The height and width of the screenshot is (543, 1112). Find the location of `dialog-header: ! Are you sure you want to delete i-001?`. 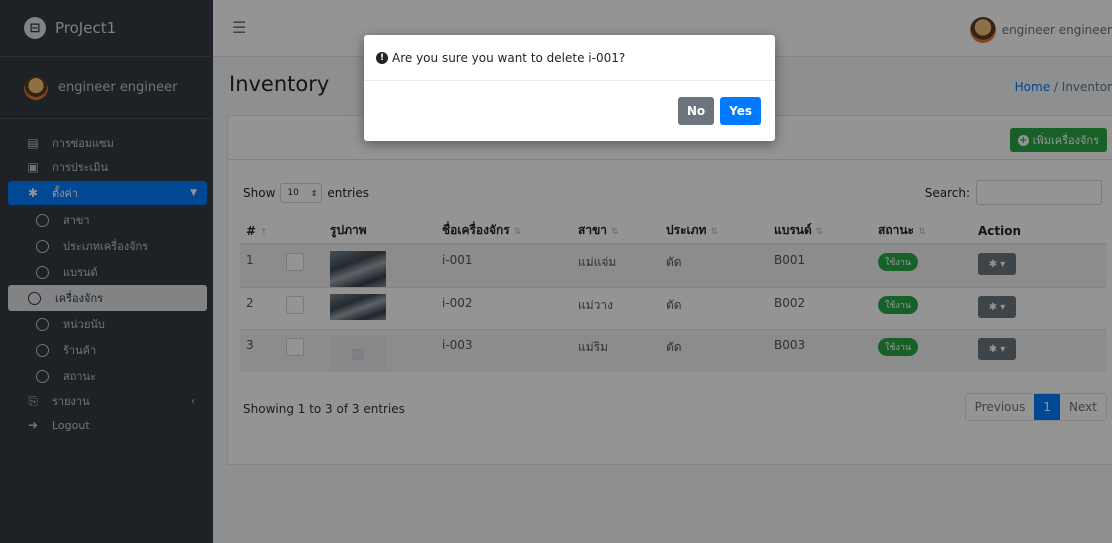

dialog-header: ! Are you sure you want to delete i-001? is located at coordinates (569, 58).